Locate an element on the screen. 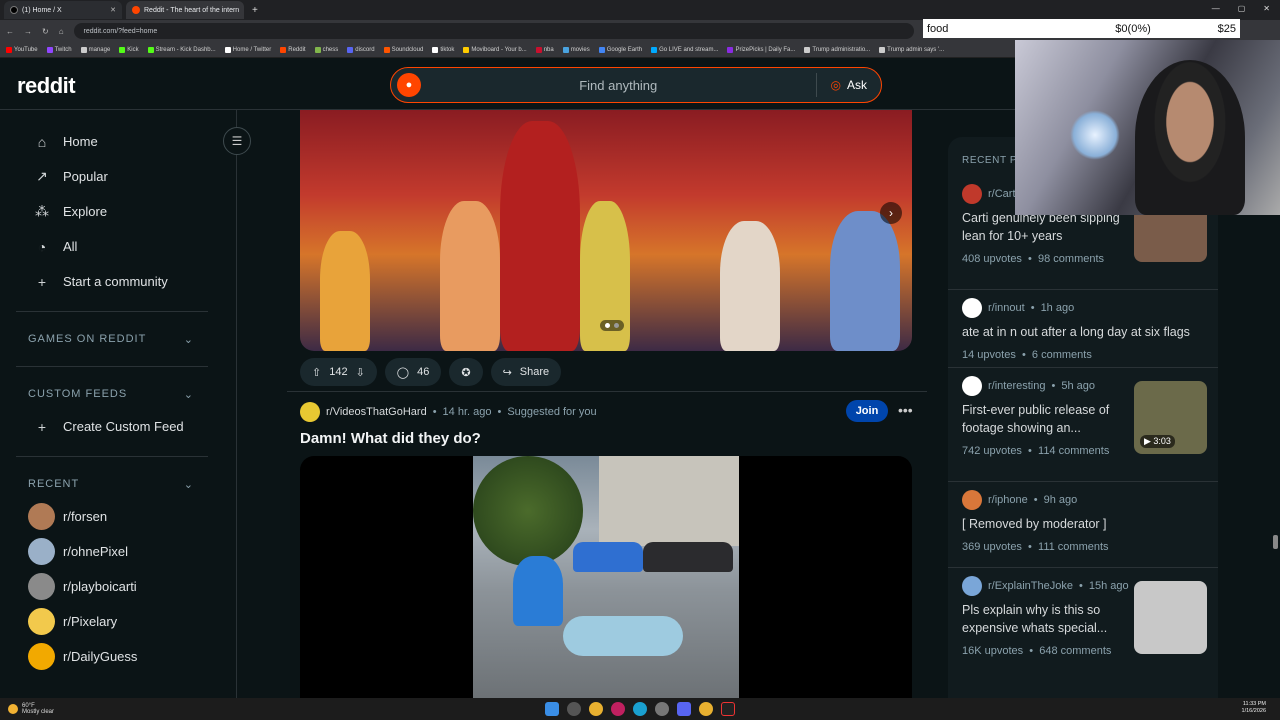 This screenshot has height=720, width=1280. bookmark-item: YouTube is located at coordinates (22, 49).